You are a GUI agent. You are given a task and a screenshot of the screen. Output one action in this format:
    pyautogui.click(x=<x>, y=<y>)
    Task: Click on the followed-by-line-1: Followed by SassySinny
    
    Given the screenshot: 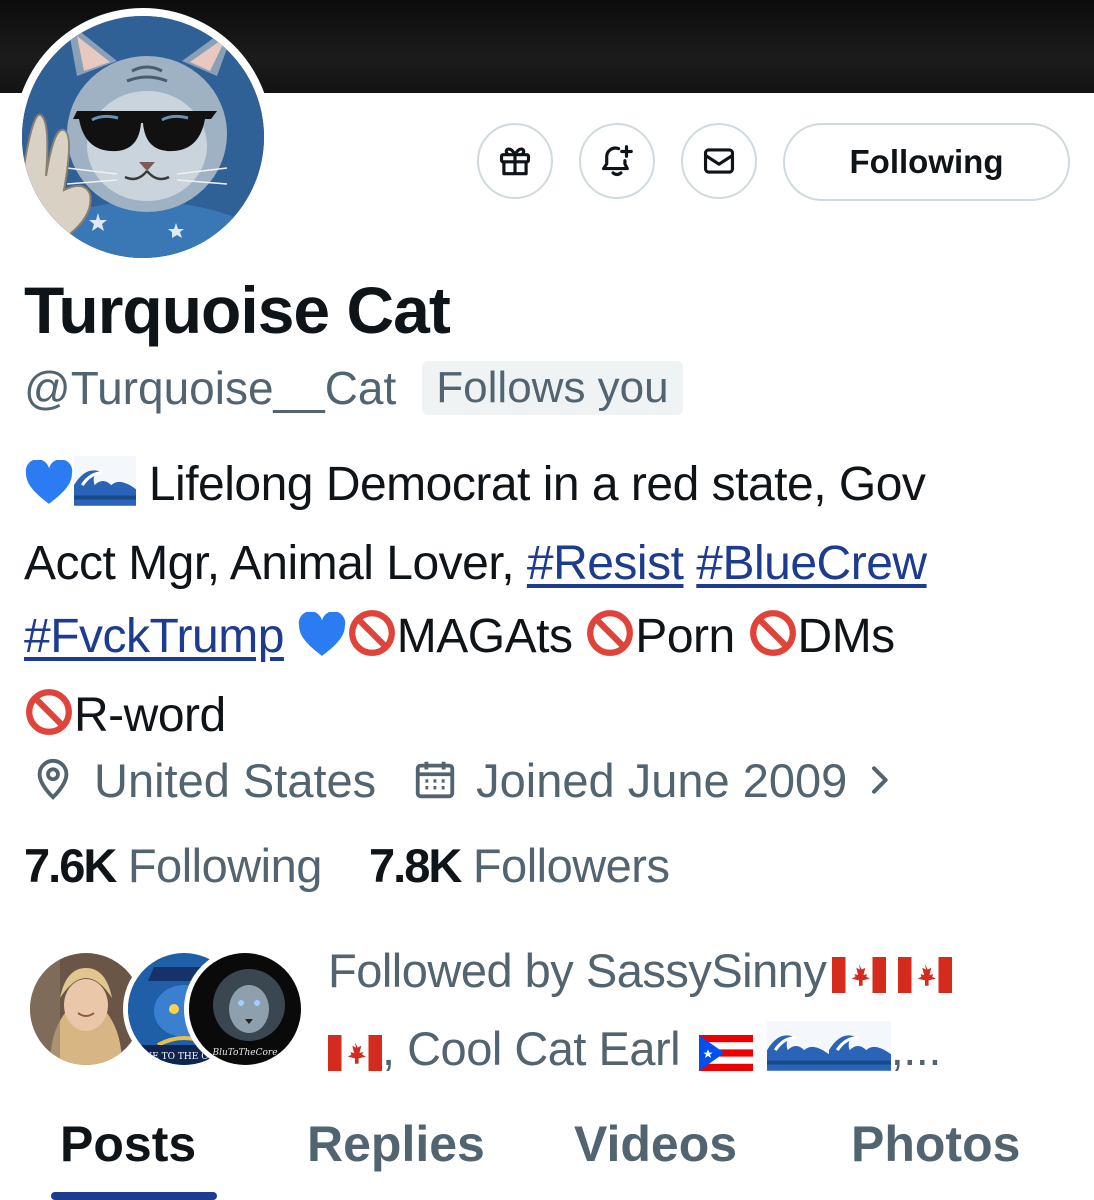 What is the action you would take?
    pyautogui.click(x=708, y=974)
    